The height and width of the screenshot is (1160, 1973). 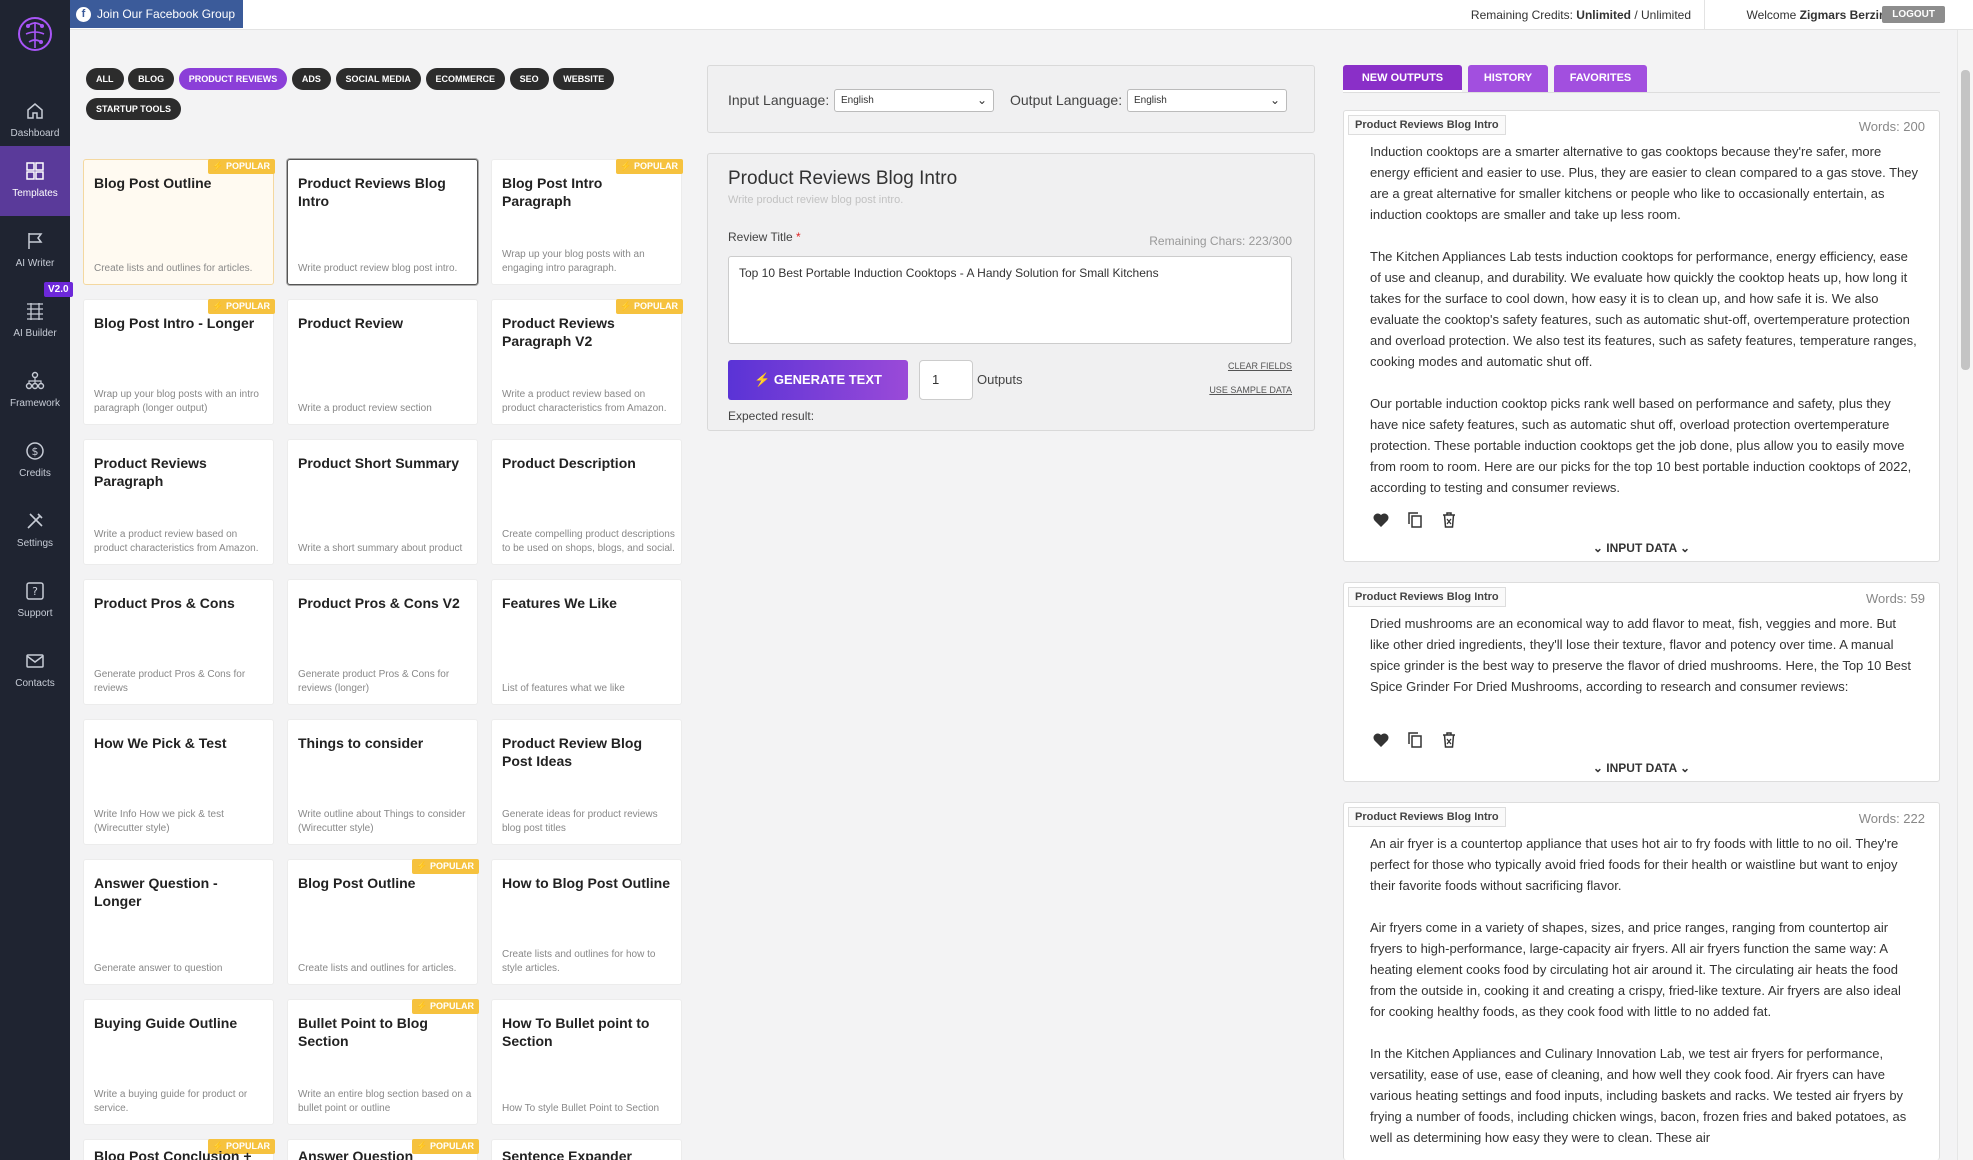 I want to click on sidebar-item-ai-writer: AI Writer, so click(x=35, y=251).